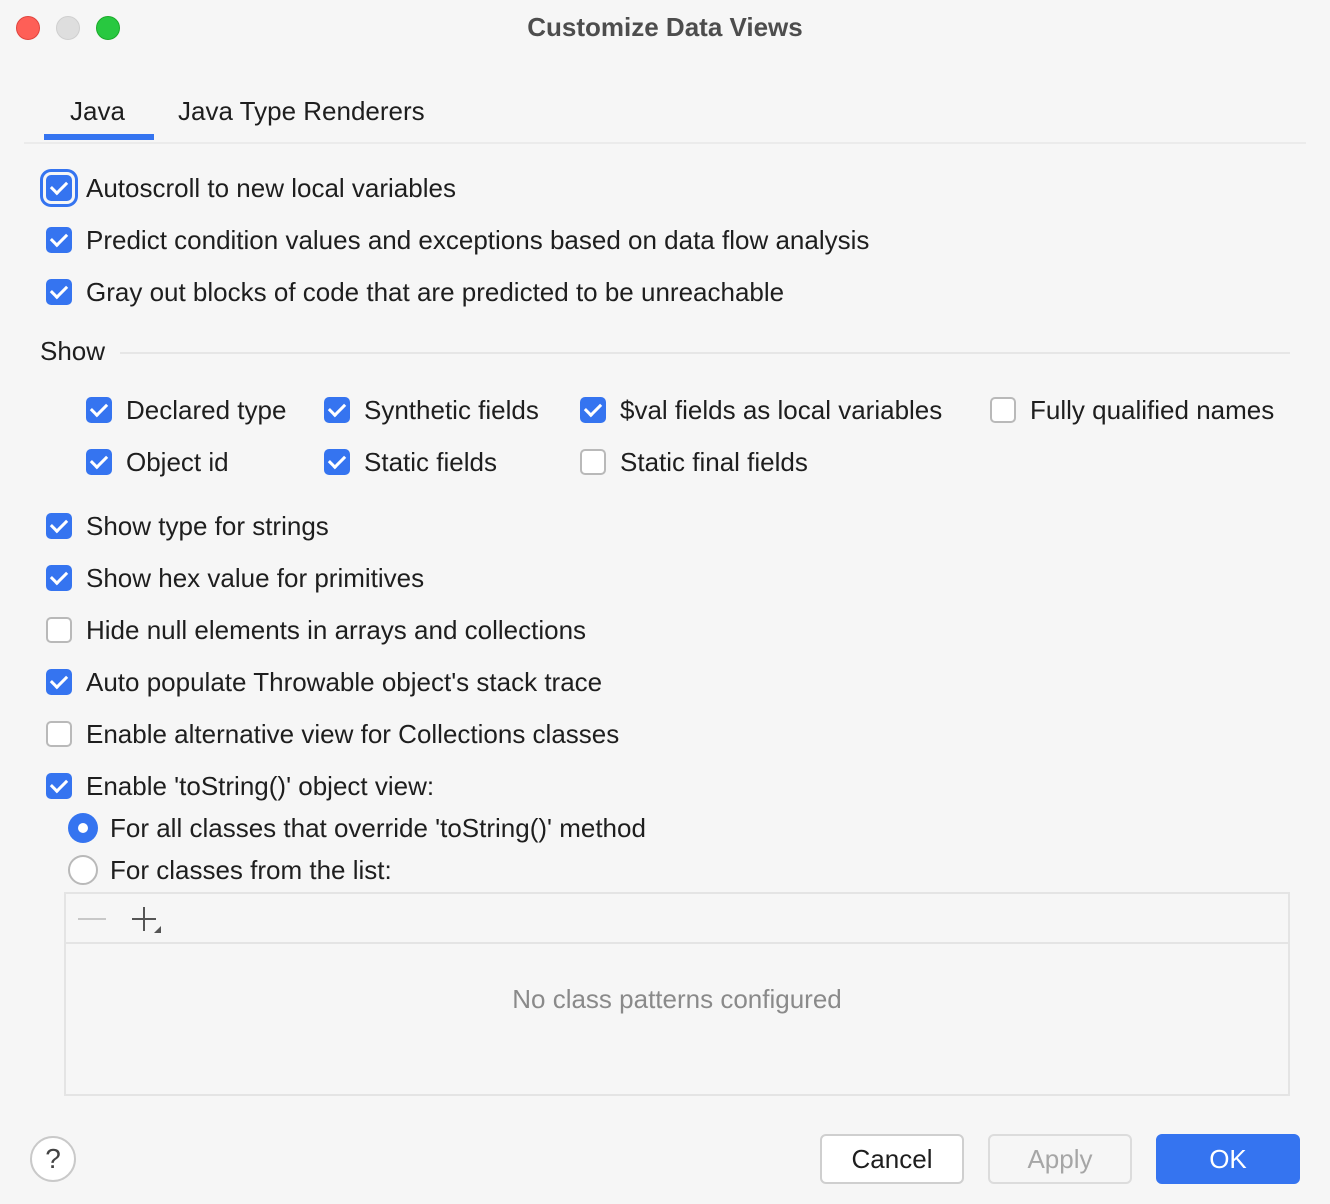  What do you see at coordinates (1060, 1159) in the screenshot?
I see `apply-button: Apply` at bounding box center [1060, 1159].